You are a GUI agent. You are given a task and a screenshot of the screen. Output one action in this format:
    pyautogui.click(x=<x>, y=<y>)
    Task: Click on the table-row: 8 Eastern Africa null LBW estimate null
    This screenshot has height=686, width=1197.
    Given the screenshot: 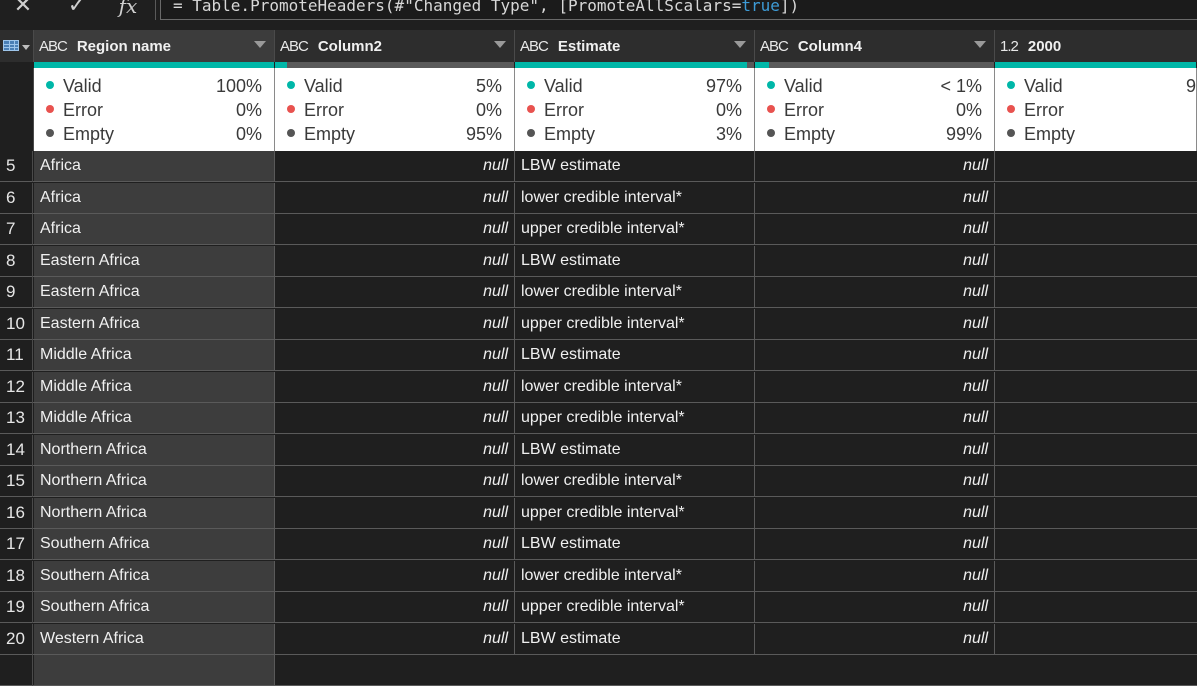 What is the action you would take?
    pyautogui.click(x=598, y=261)
    